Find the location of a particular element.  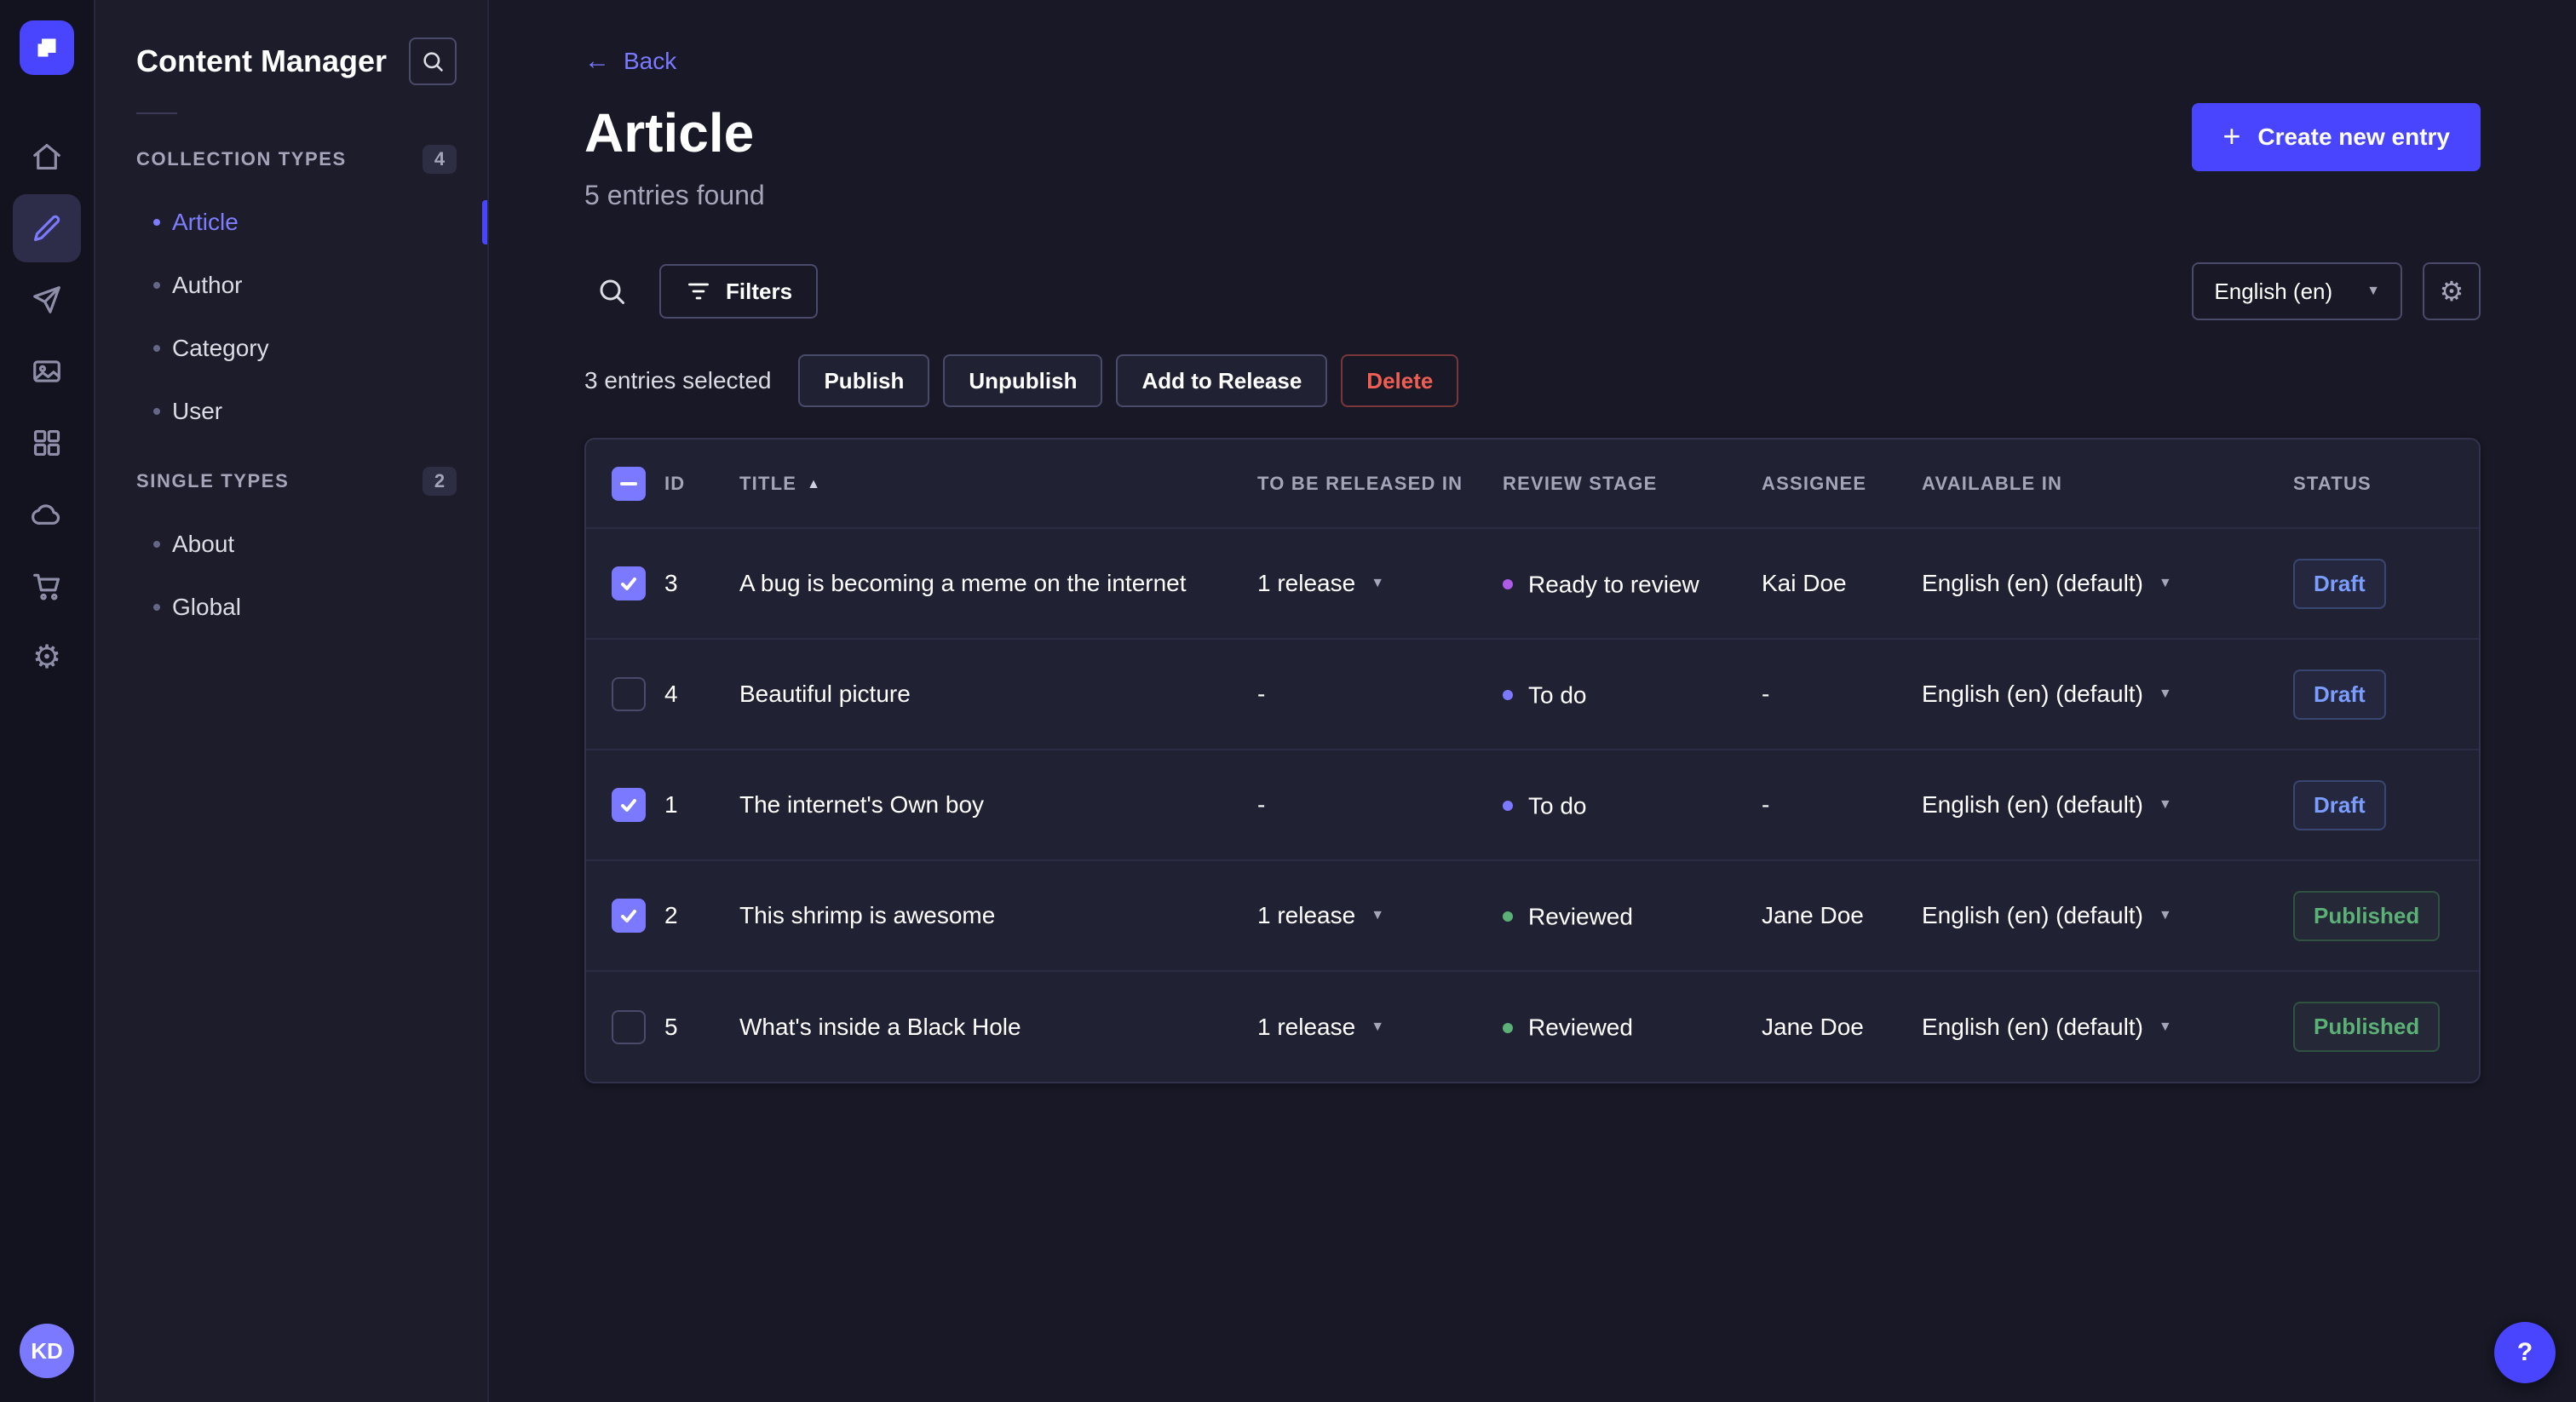

row-id: 5 is located at coordinates (702, 1026).